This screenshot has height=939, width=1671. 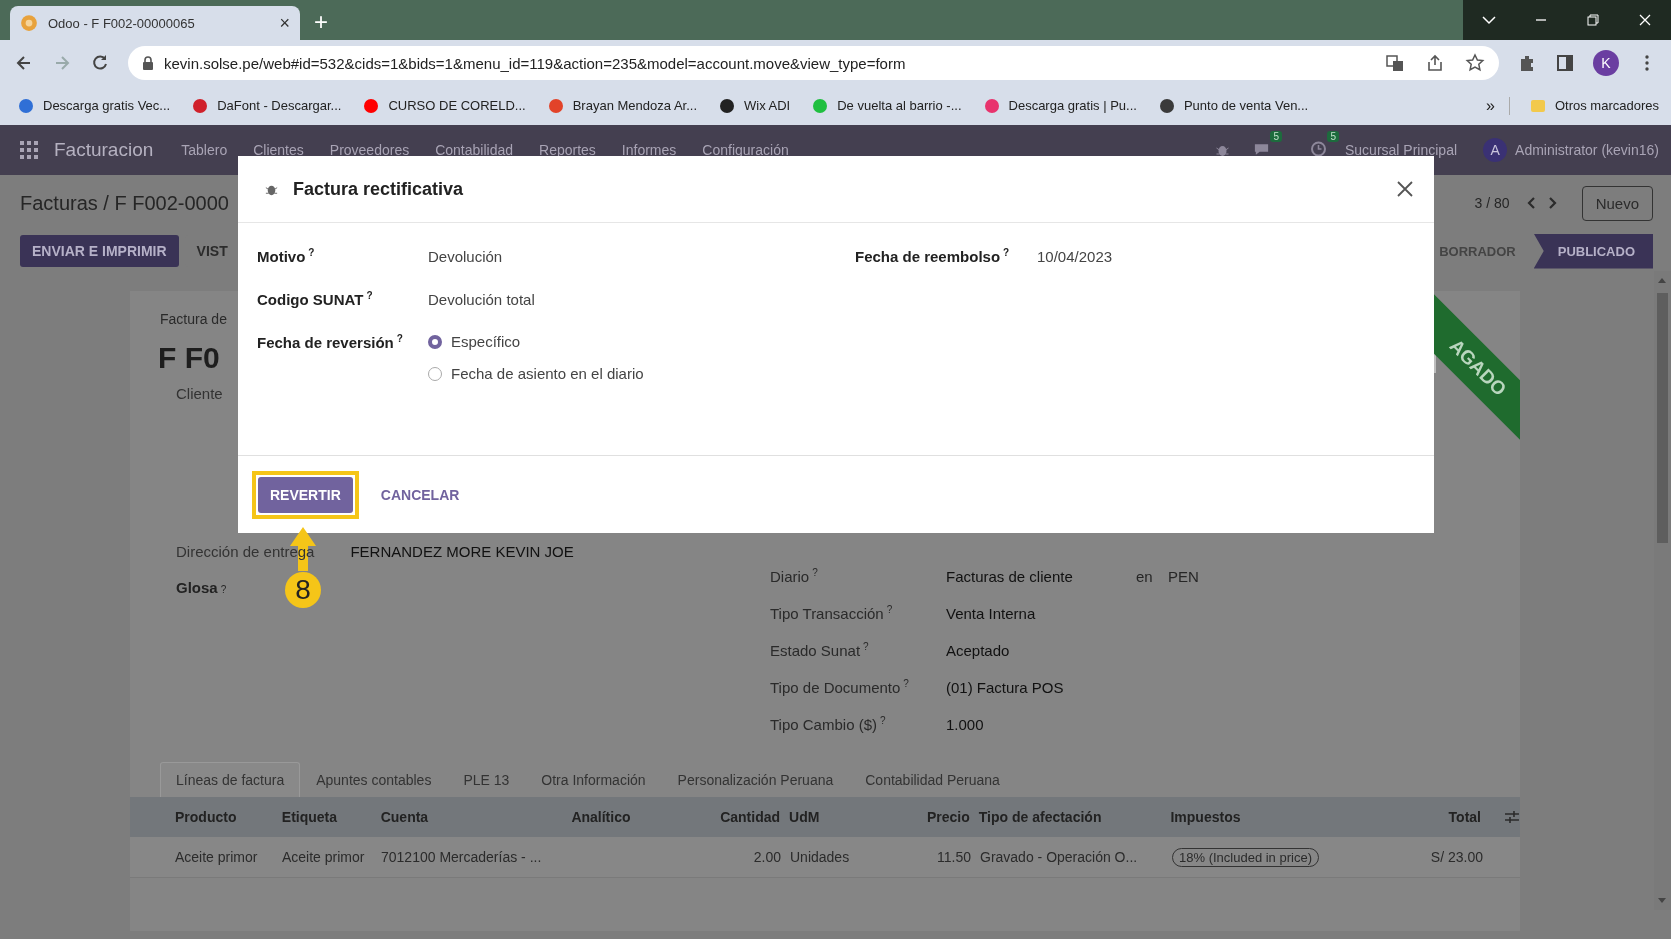 I want to click on field-value: Aceptado, so click(x=978, y=650).